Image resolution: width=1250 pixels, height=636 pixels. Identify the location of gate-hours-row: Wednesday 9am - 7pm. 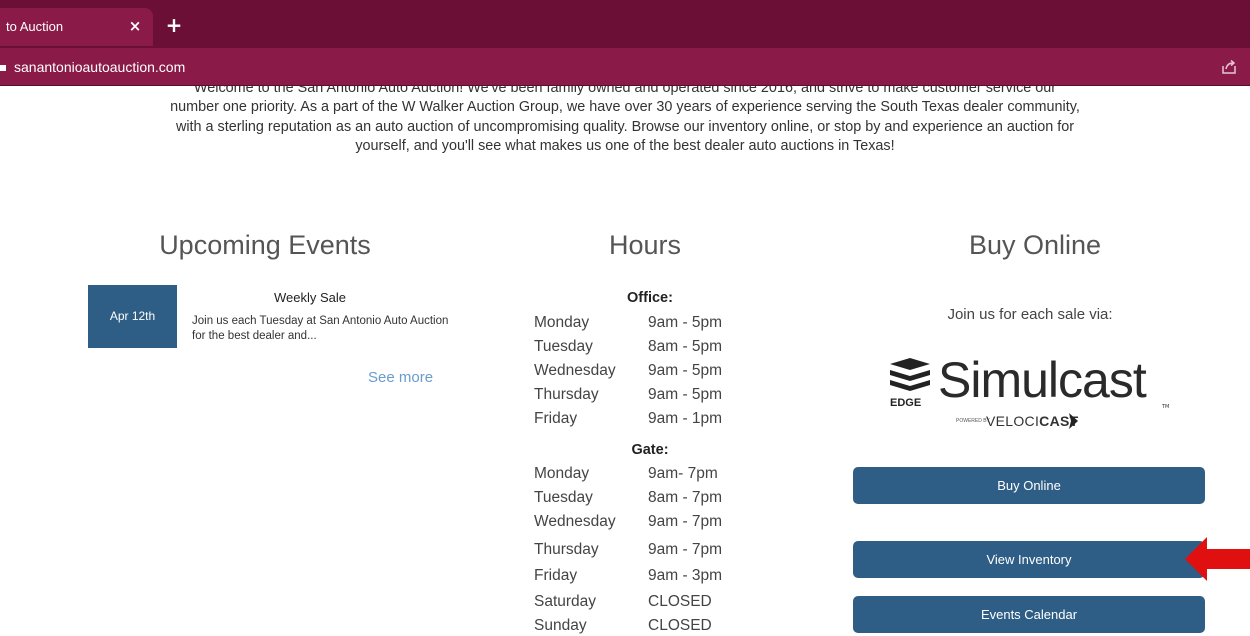
(649, 524).